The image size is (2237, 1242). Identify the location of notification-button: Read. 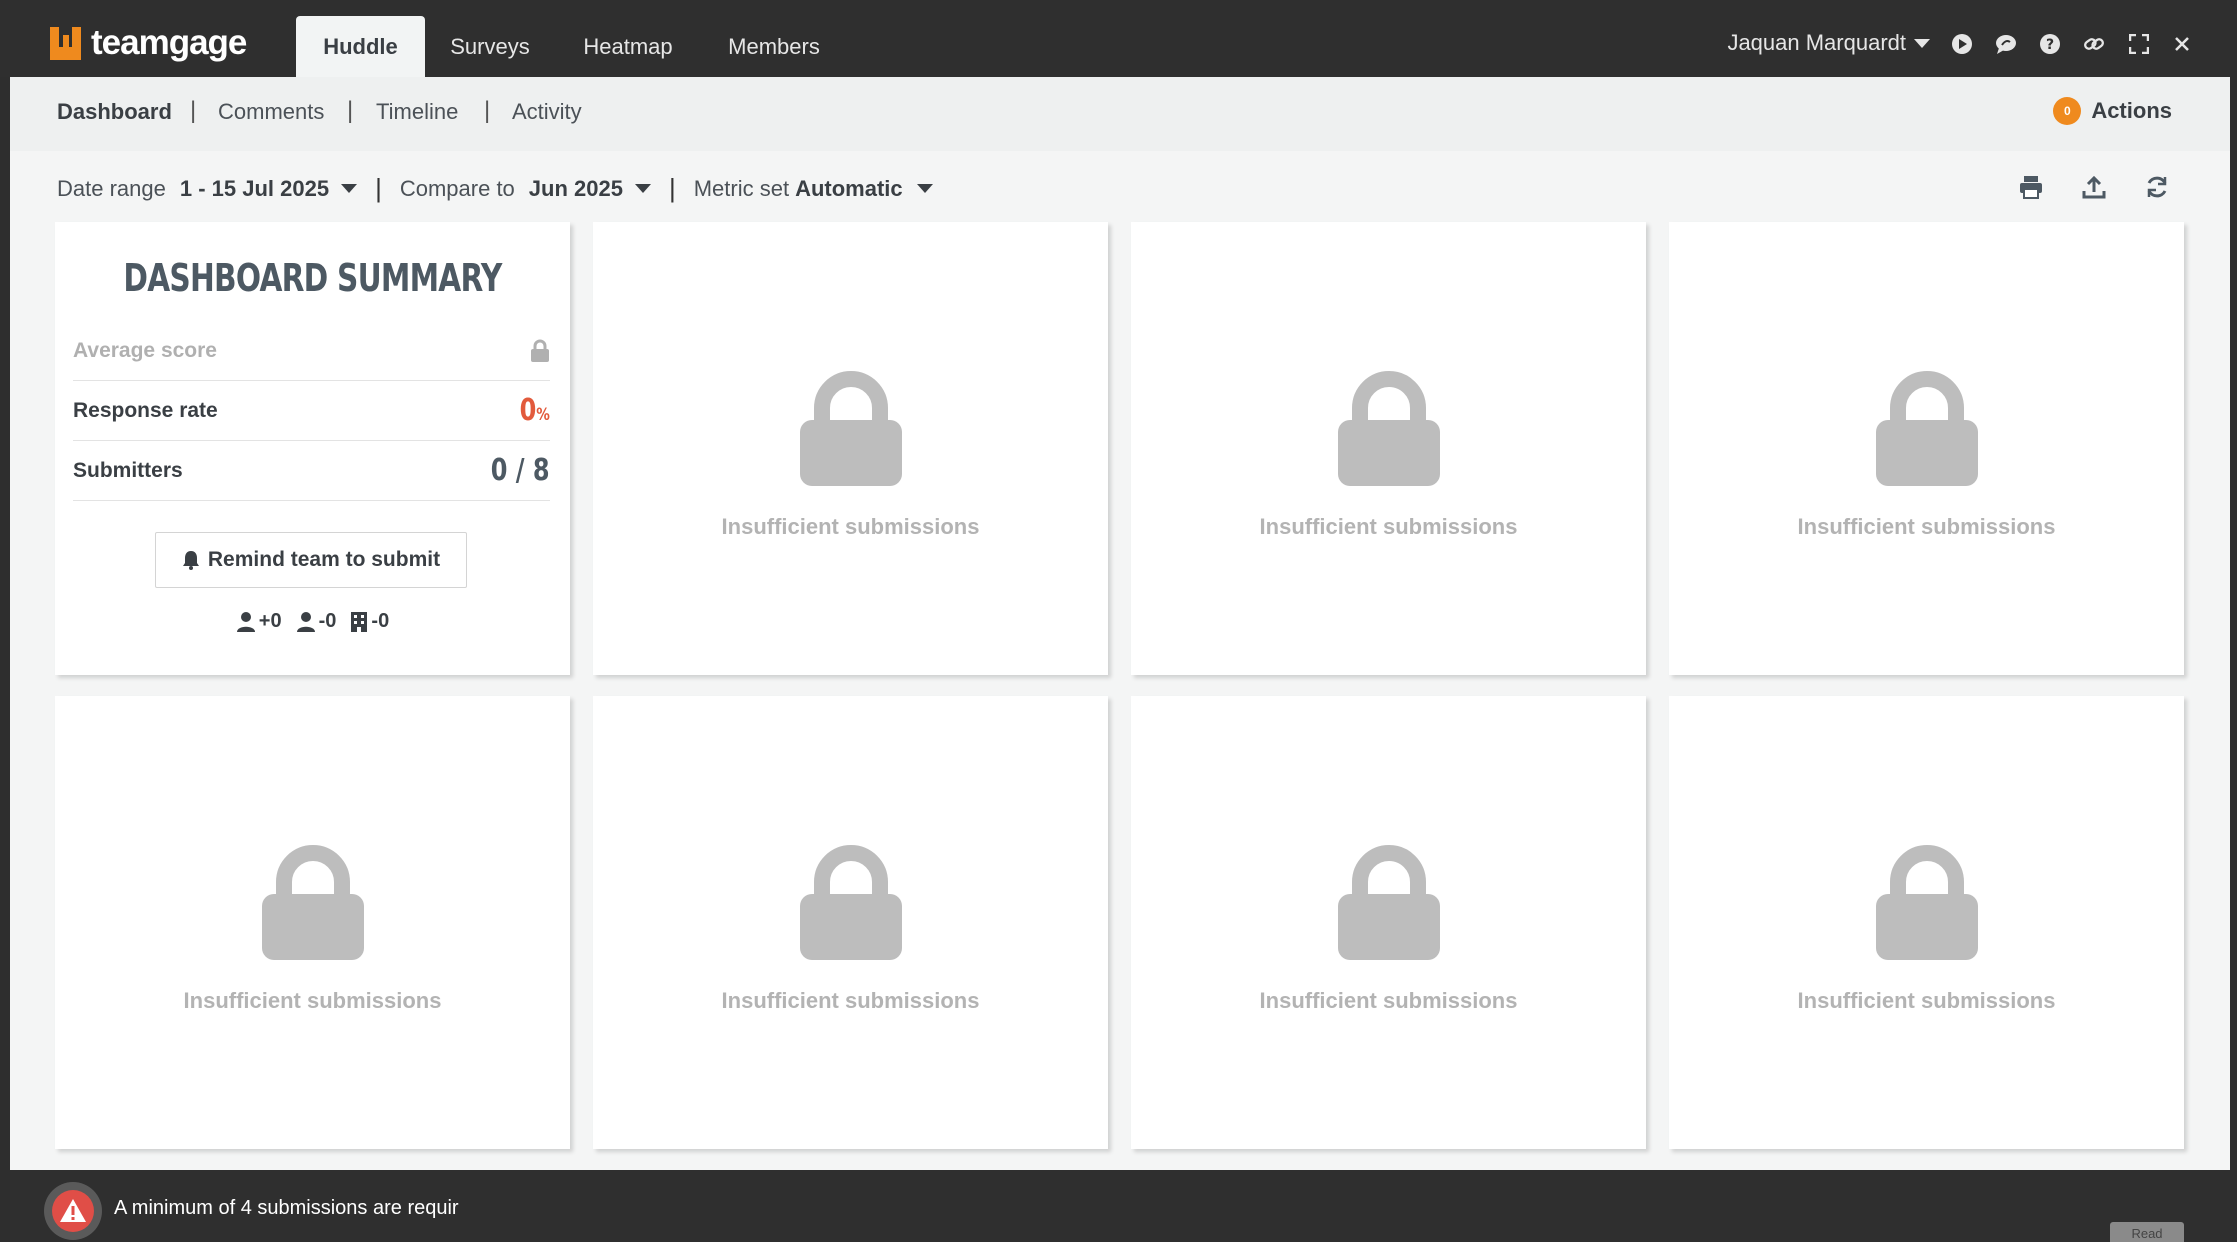
(2147, 1232).